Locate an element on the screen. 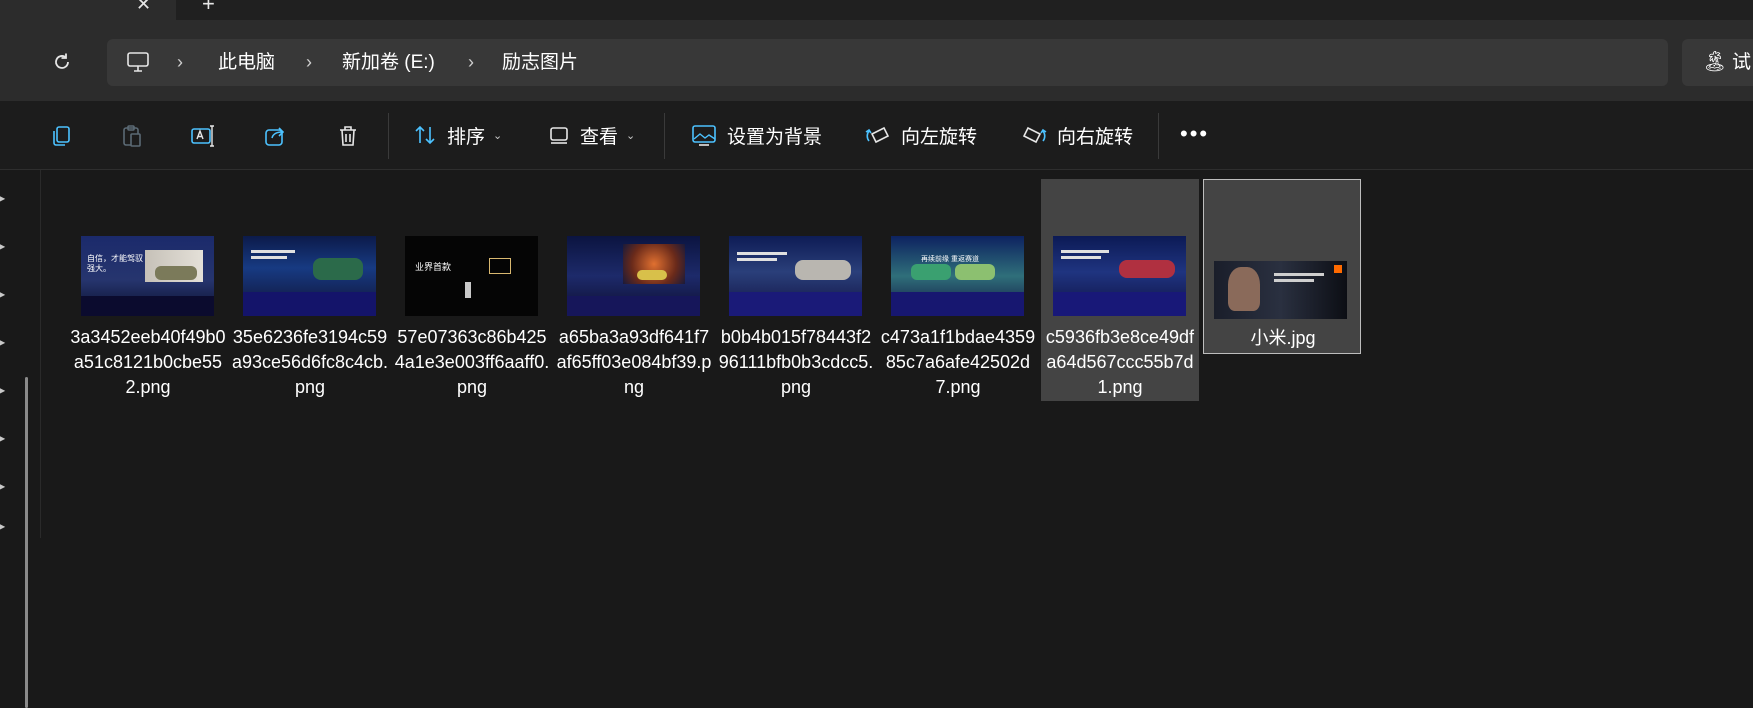 The image size is (1753, 708). paste-button is located at coordinates (132, 136).